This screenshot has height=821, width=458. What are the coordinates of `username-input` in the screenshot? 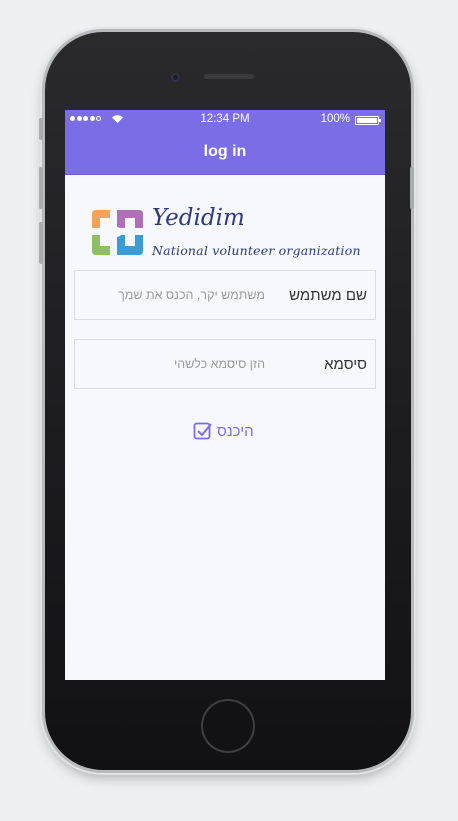 It's located at (172, 295).